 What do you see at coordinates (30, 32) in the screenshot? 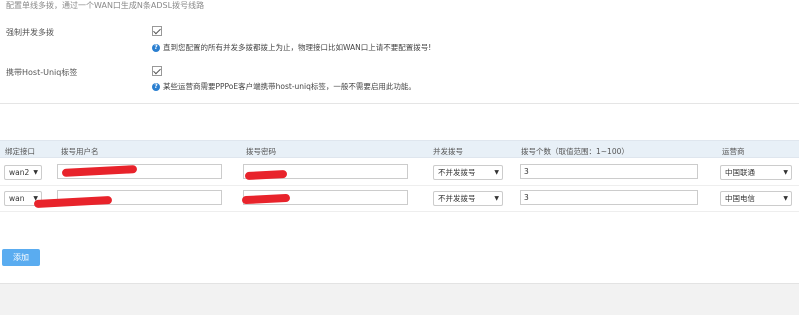
I see `option-label: 强制并发多拨` at bounding box center [30, 32].